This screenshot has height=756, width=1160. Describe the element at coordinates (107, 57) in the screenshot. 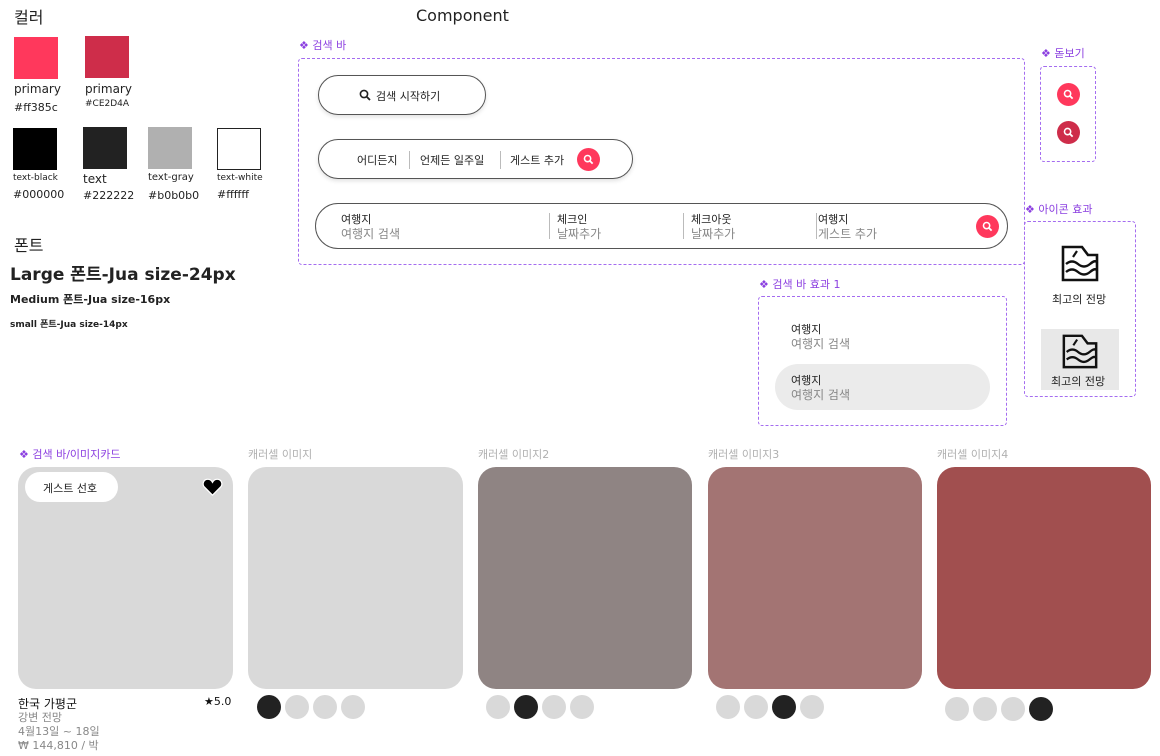

I see `swatch-primary-dark` at that location.